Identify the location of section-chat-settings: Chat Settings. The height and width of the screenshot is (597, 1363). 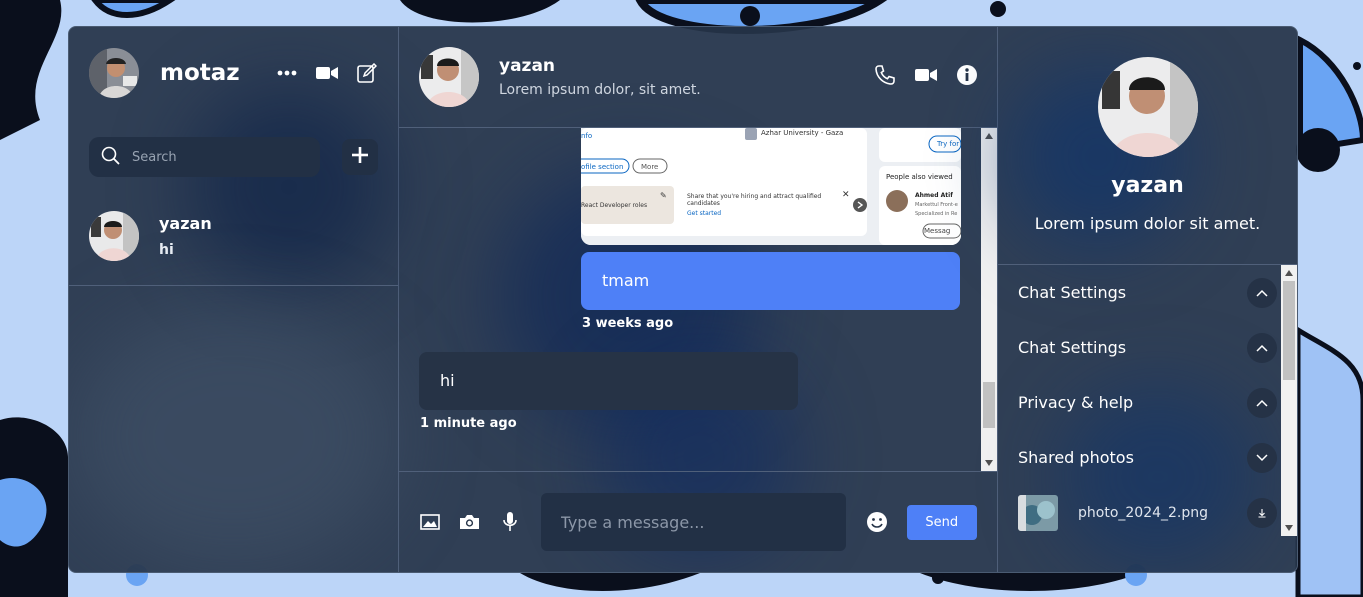
(1147, 292).